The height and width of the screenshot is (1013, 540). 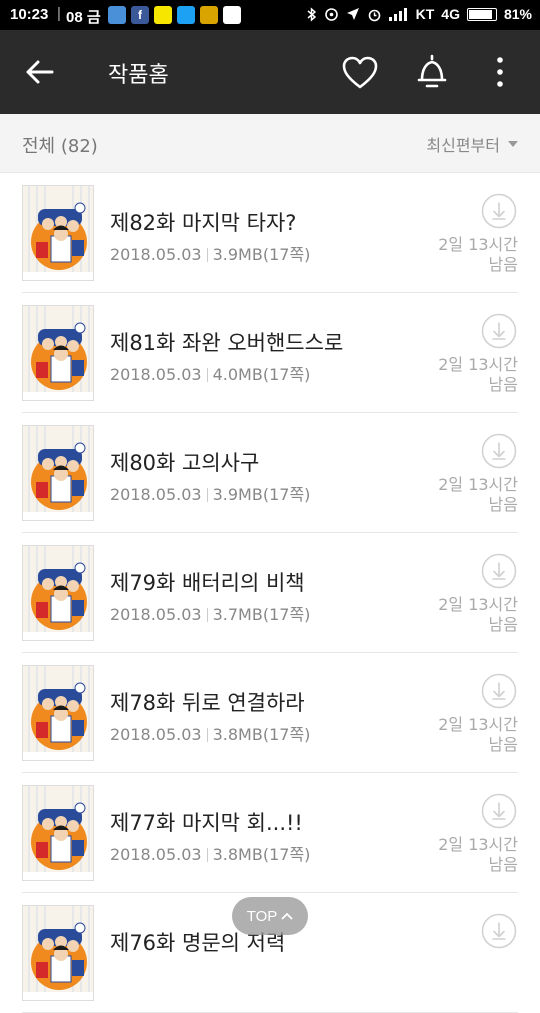 What do you see at coordinates (450, 14) in the screenshot?
I see `network-label: 4G` at bounding box center [450, 14].